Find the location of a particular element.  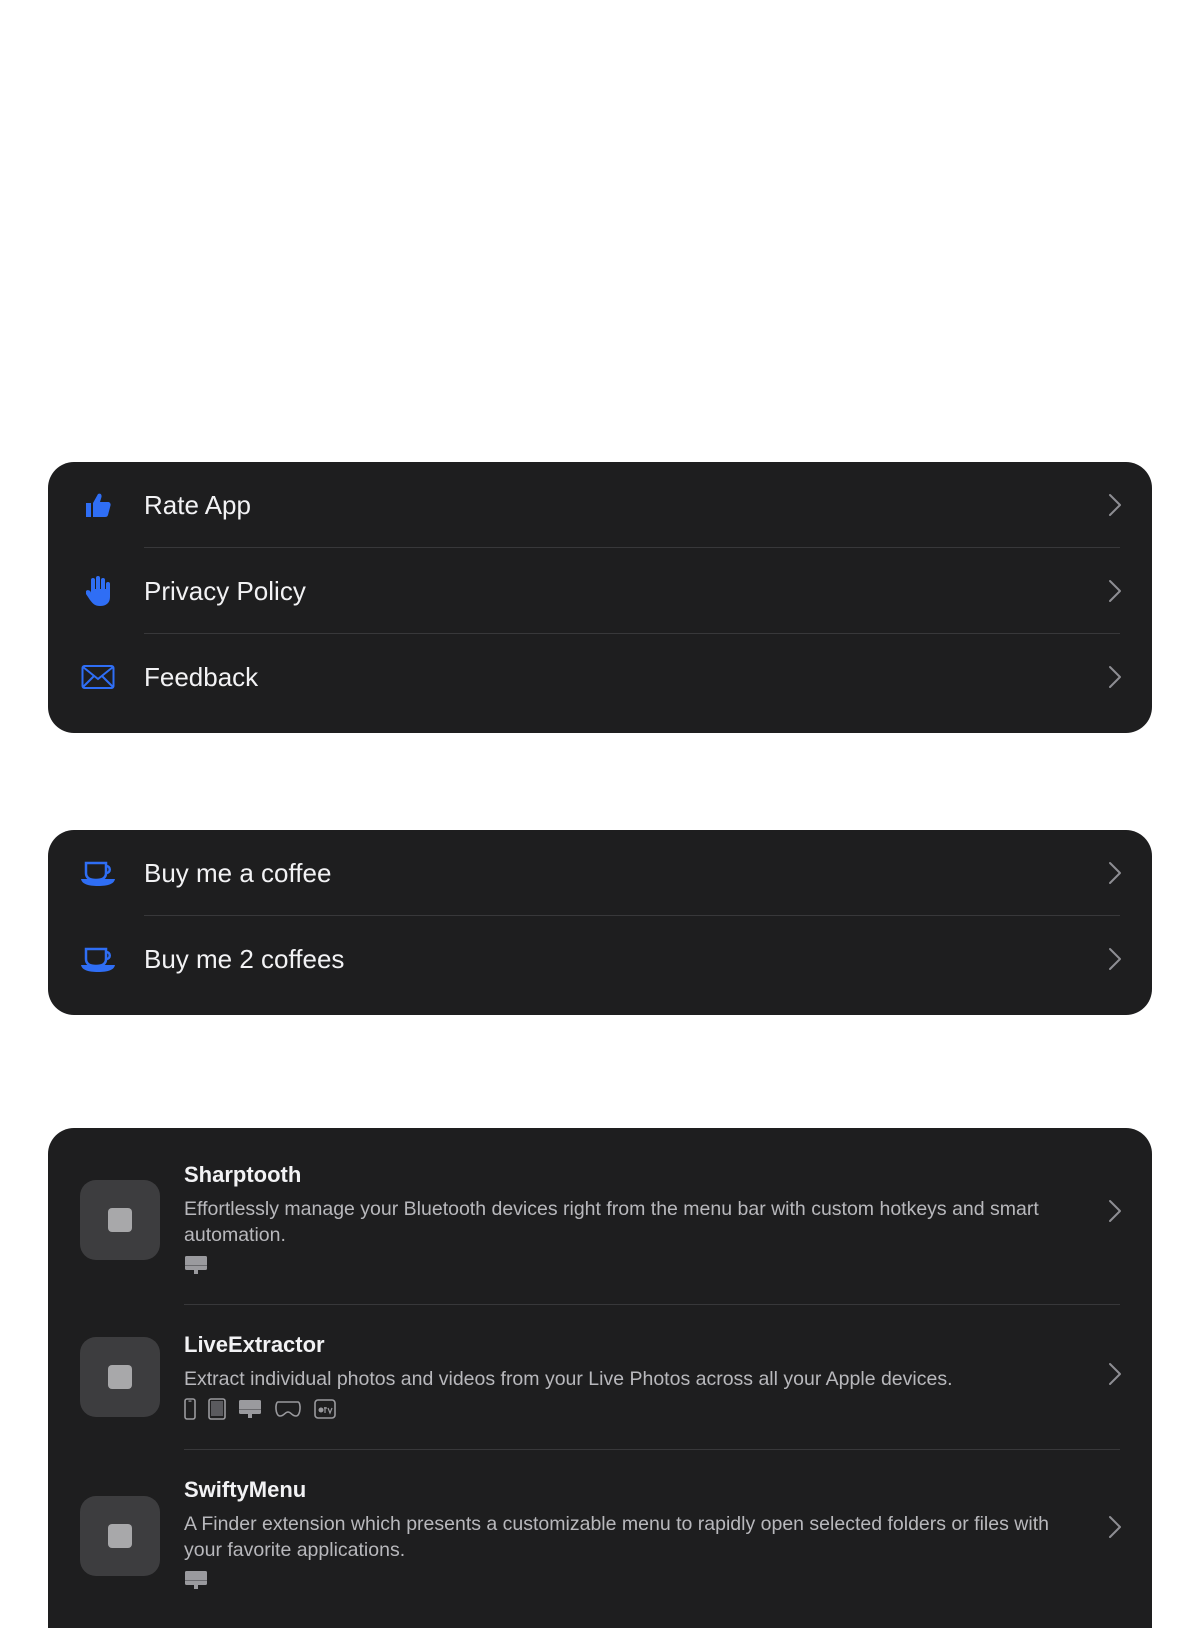

app-name: Sharptooth is located at coordinates (243, 1174).